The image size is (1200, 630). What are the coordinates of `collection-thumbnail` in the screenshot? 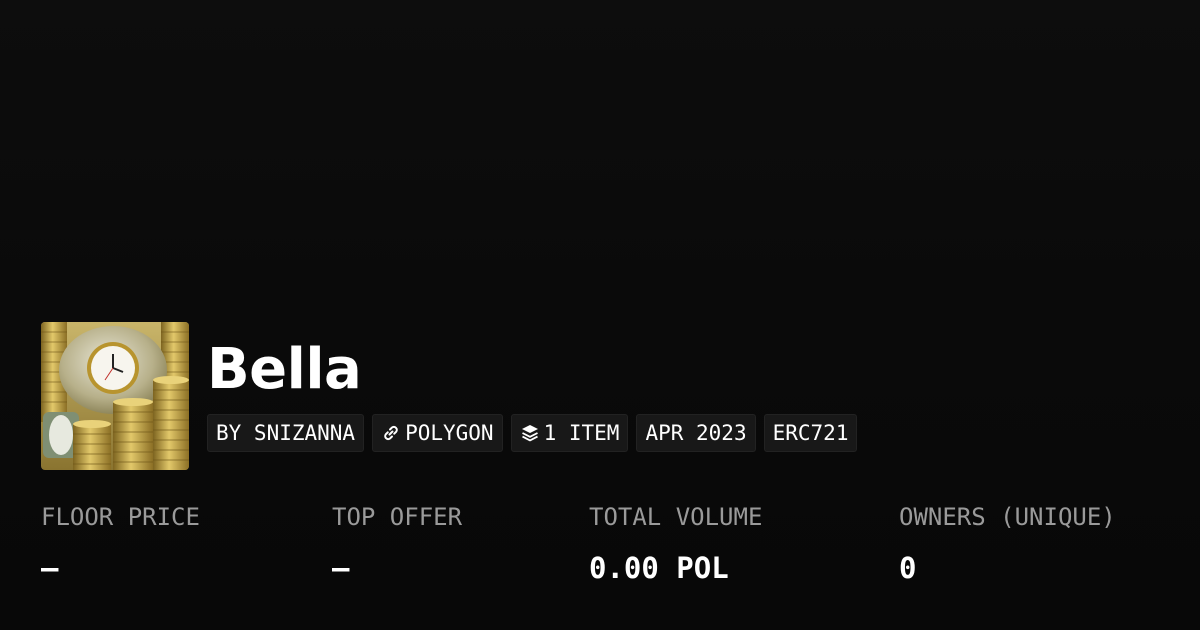 It's located at (115, 396).